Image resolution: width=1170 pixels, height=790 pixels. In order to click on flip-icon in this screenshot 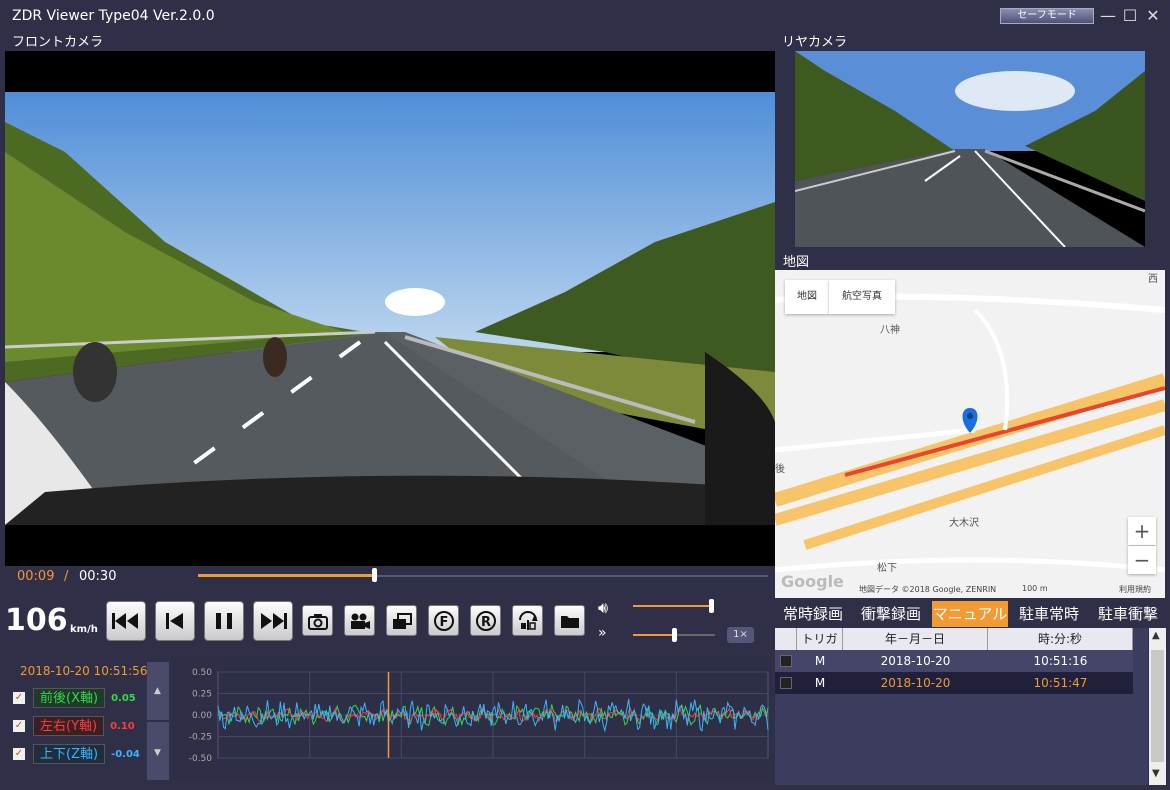, I will do `click(528, 620)`.